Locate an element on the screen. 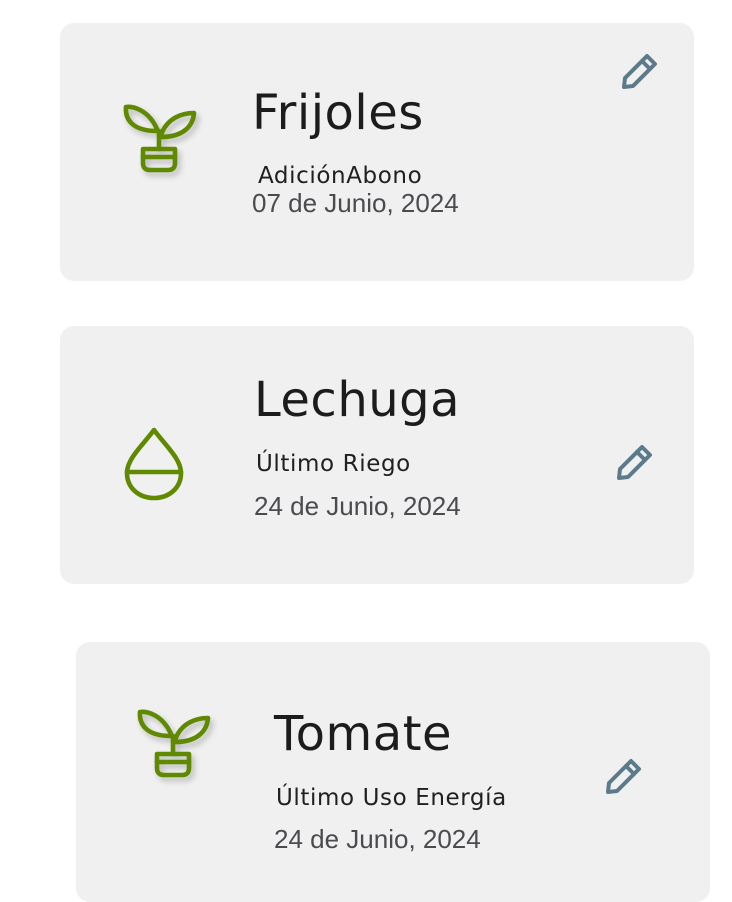 The width and height of the screenshot is (732, 902). plant-name: Frijoles is located at coordinates (338, 113).